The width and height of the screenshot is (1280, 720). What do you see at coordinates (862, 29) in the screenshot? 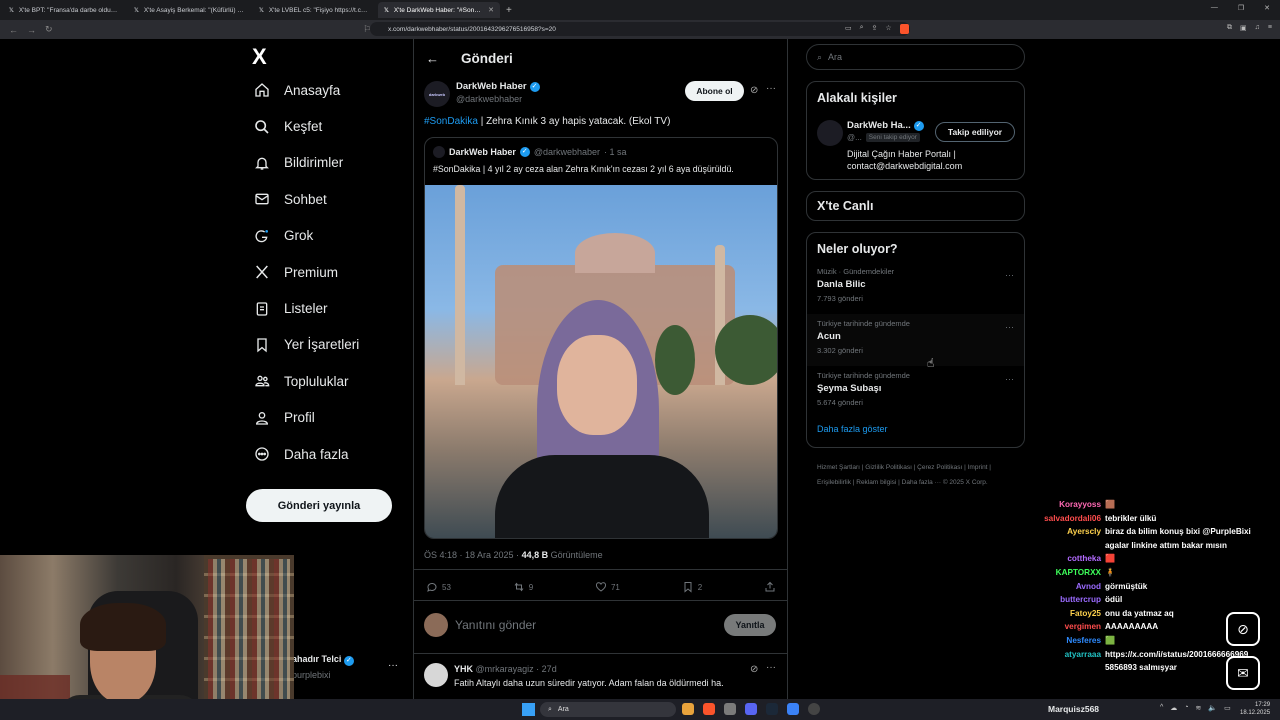
I see `zoom-icon: ⌕` at bounding box center [862, 29].